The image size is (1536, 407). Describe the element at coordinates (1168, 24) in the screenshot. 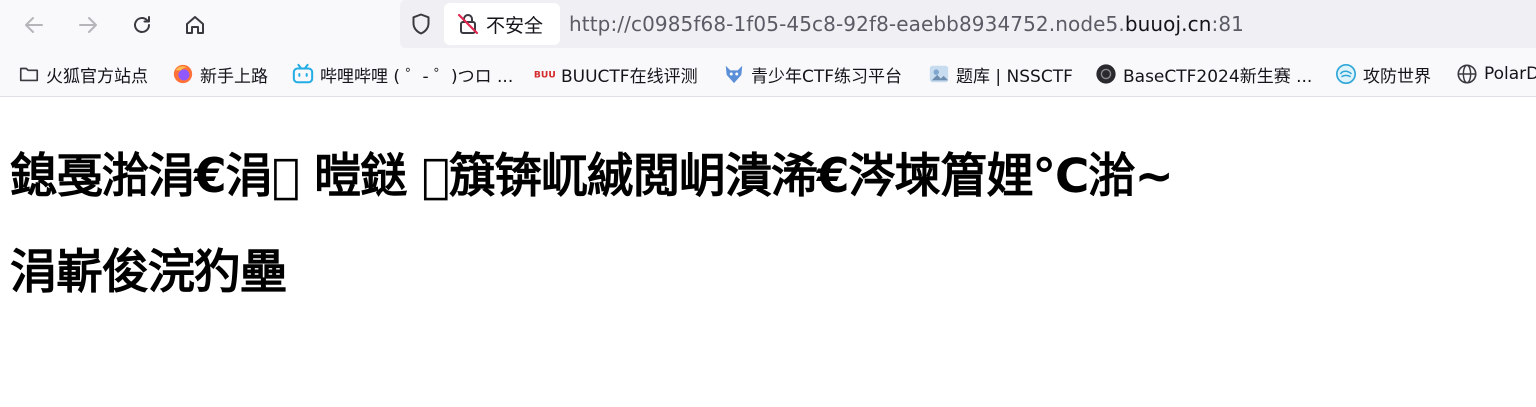

I see `url-domain: buuoj.cn` at that location.